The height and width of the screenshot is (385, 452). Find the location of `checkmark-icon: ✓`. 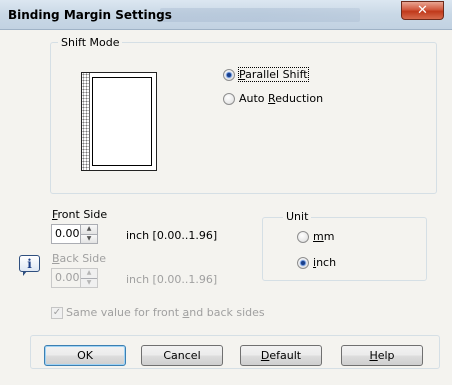

checkmark-icon: ✓ is located at coordinates (57, 312).